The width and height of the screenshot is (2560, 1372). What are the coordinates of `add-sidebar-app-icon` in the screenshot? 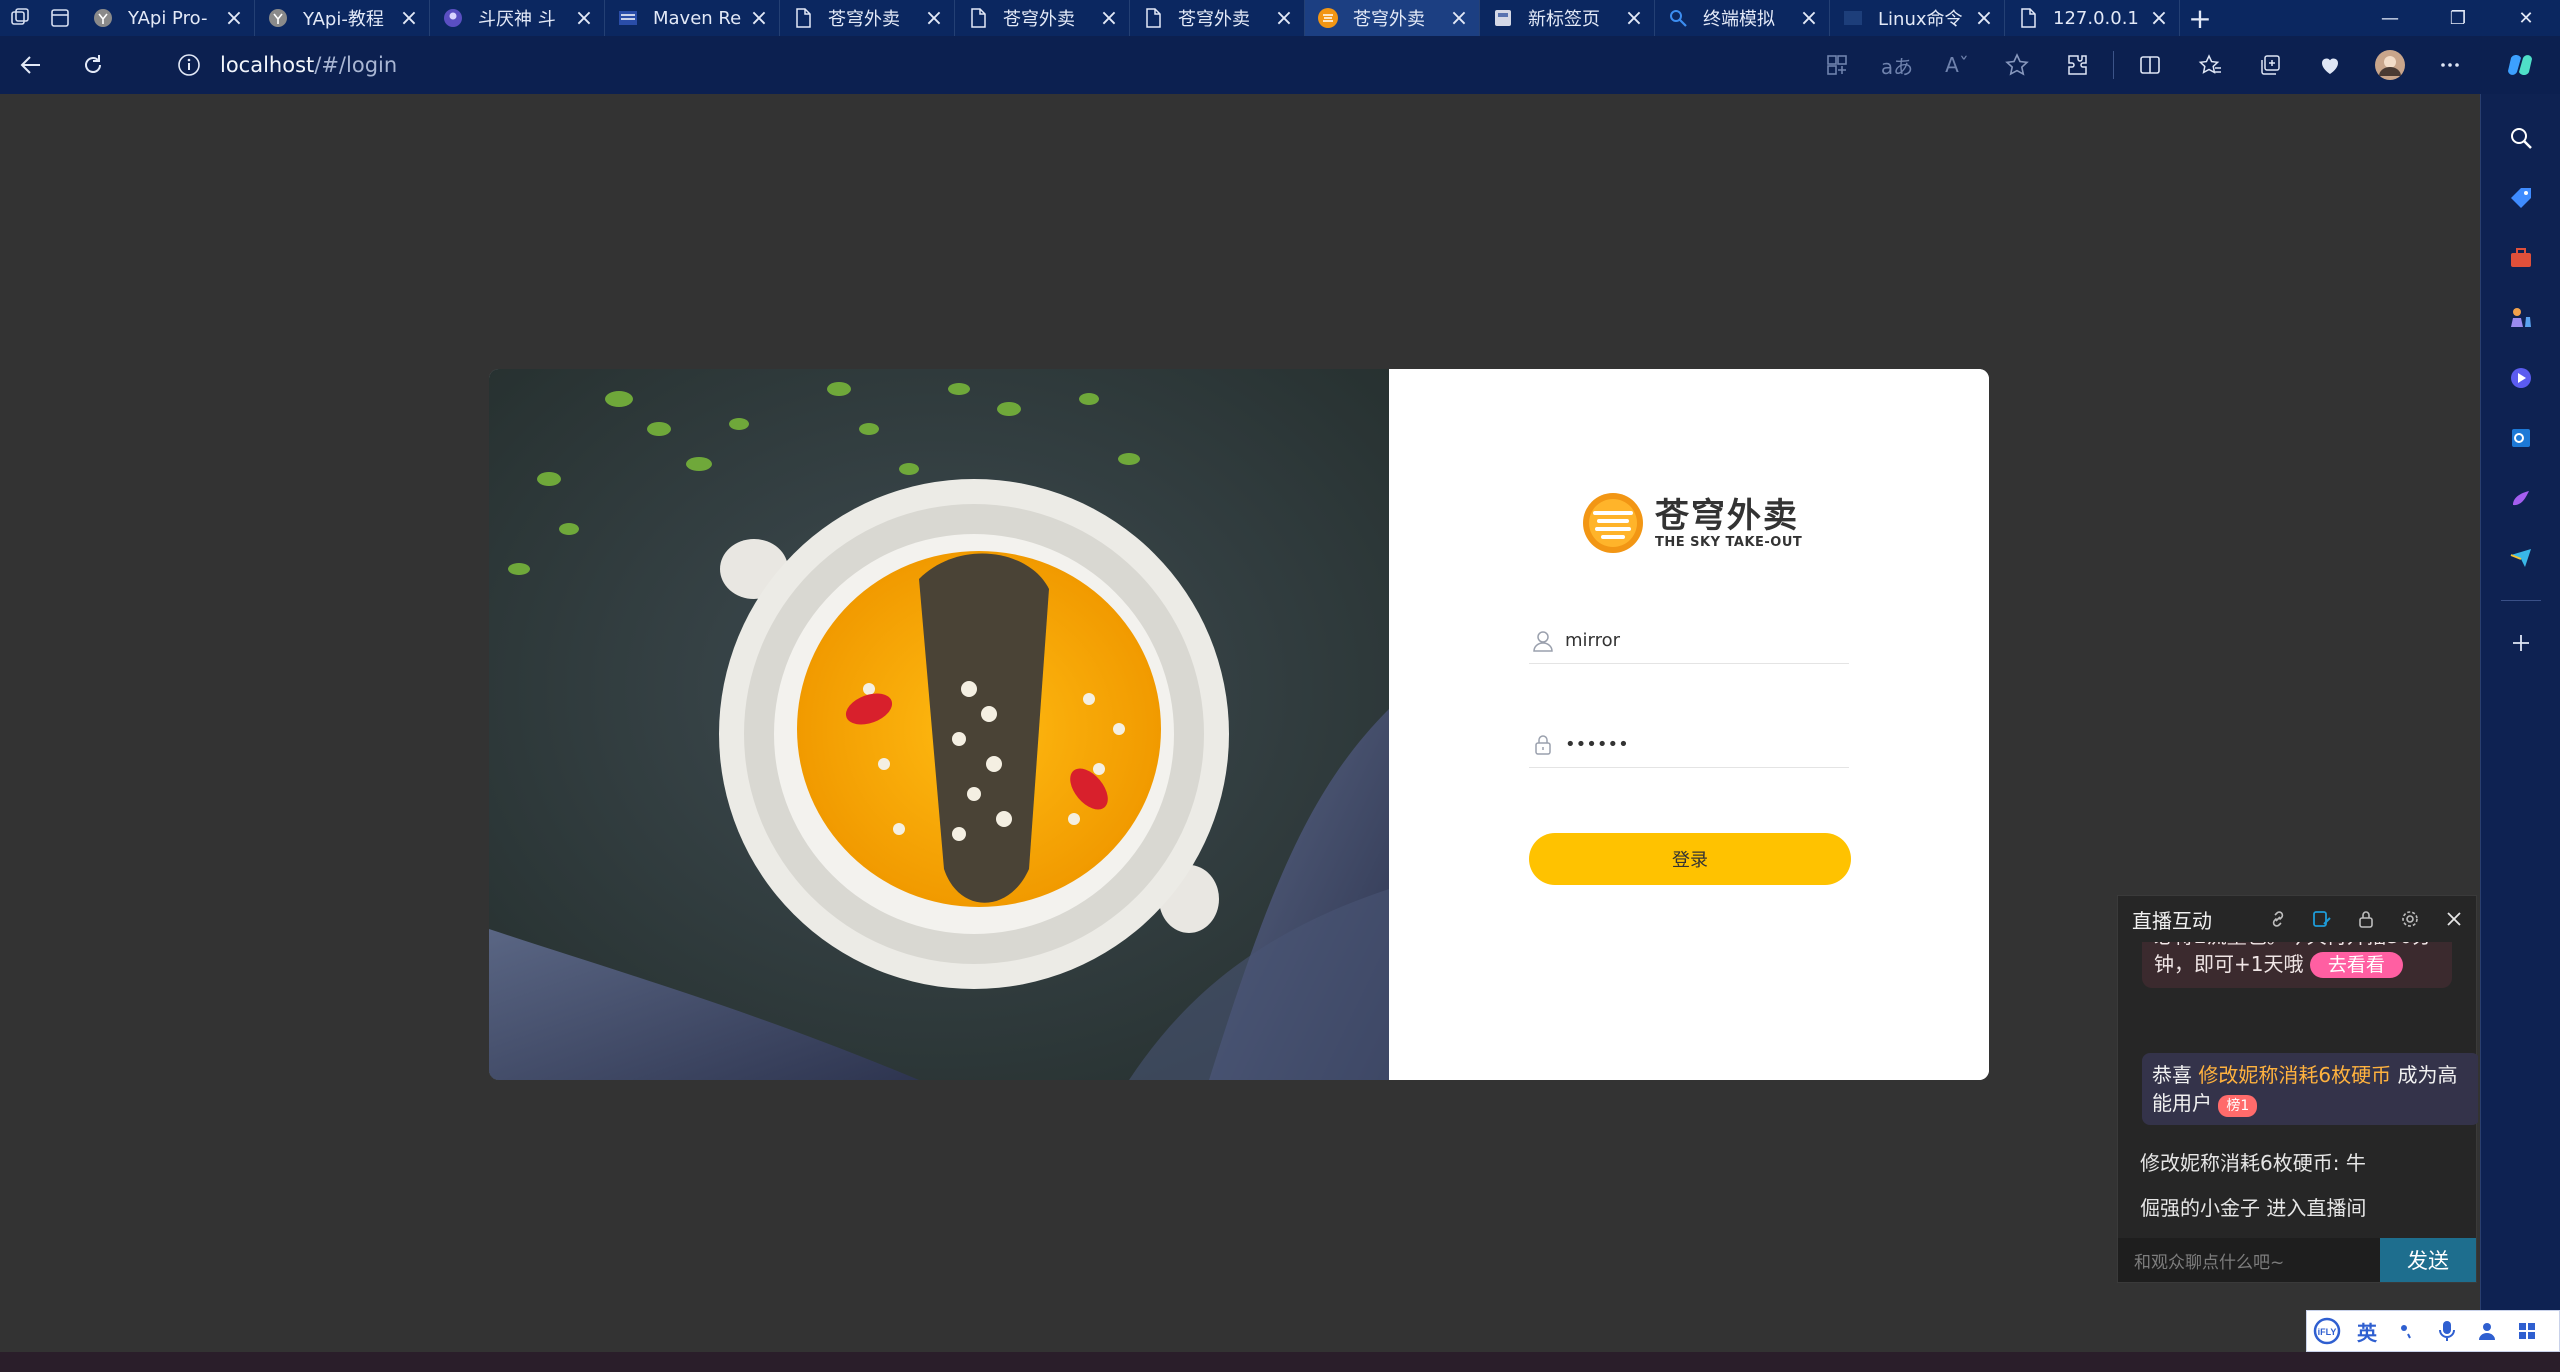 It's located at (2521, 643).